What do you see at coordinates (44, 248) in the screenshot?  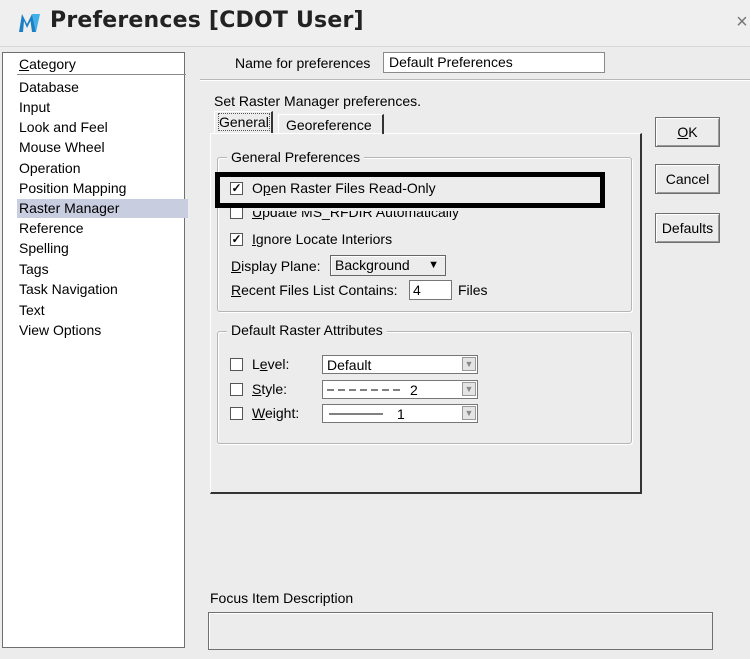 I see `category-item-spelling: Spelling` at bounding box center [44, 248].